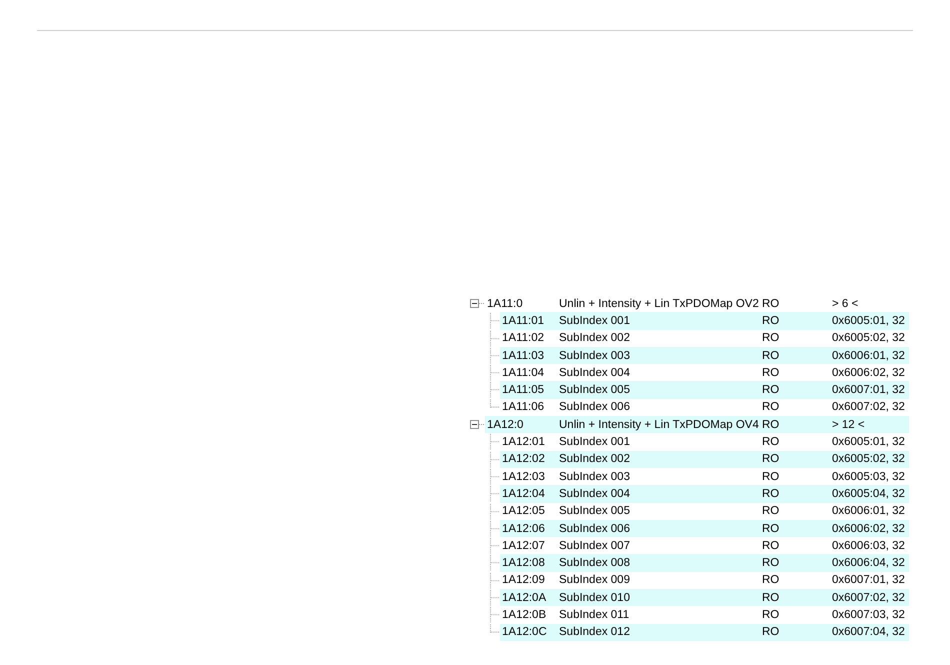 This screenshot has height=665, width=950. Describe the element at coordinates (594, 546) in the screenshot. I see `table-cell-text: SubIndex 007` at that location.